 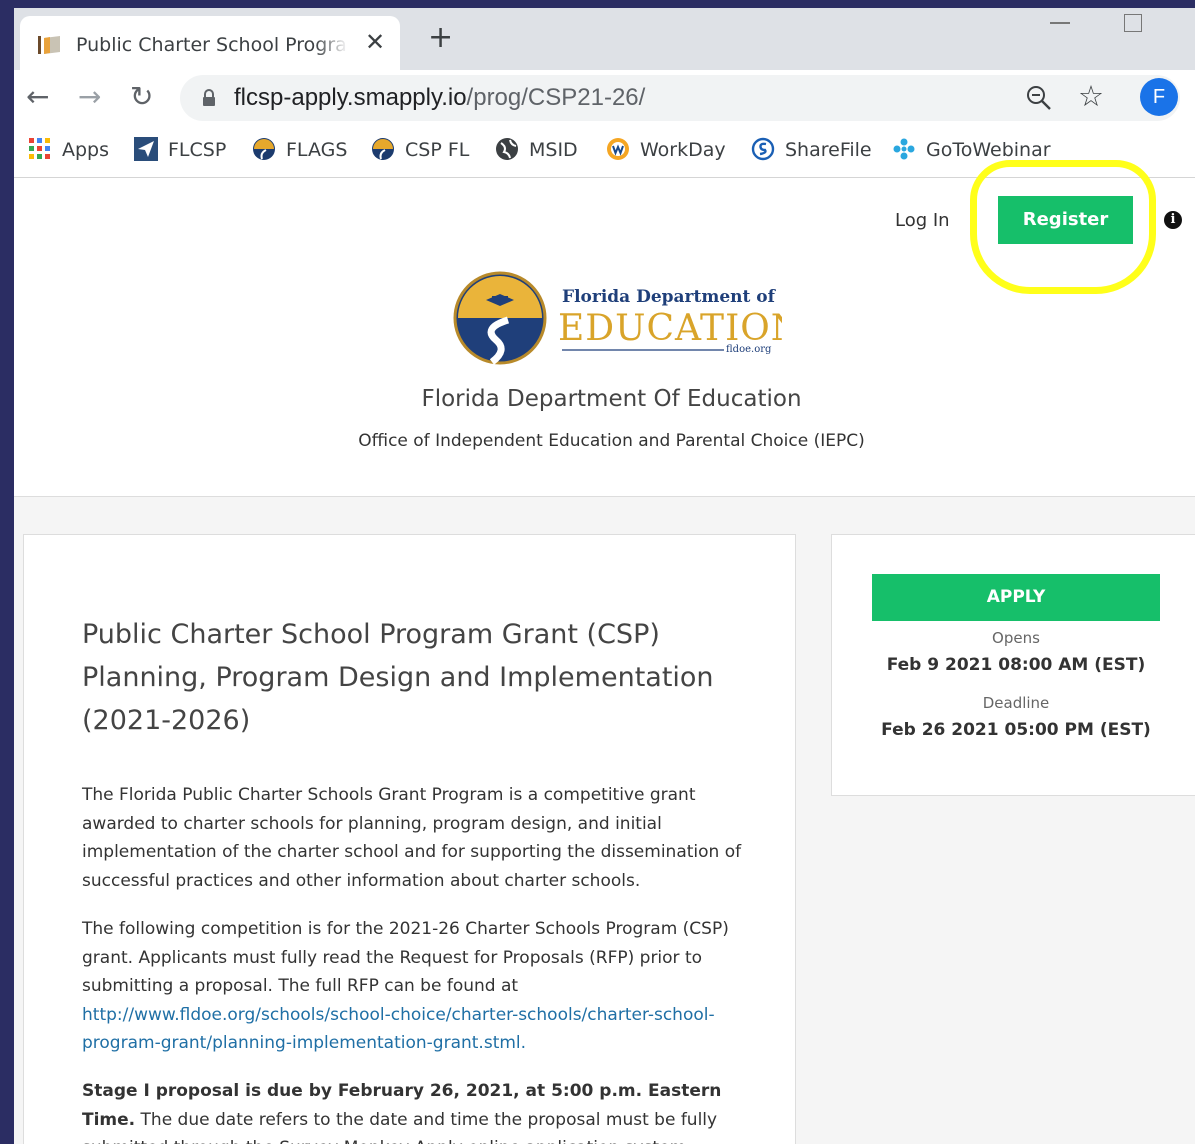 What do you see at coordinates (1060, 23) in the screenshot?
I see `minimize-icon` at bounding box center [1060, 23].